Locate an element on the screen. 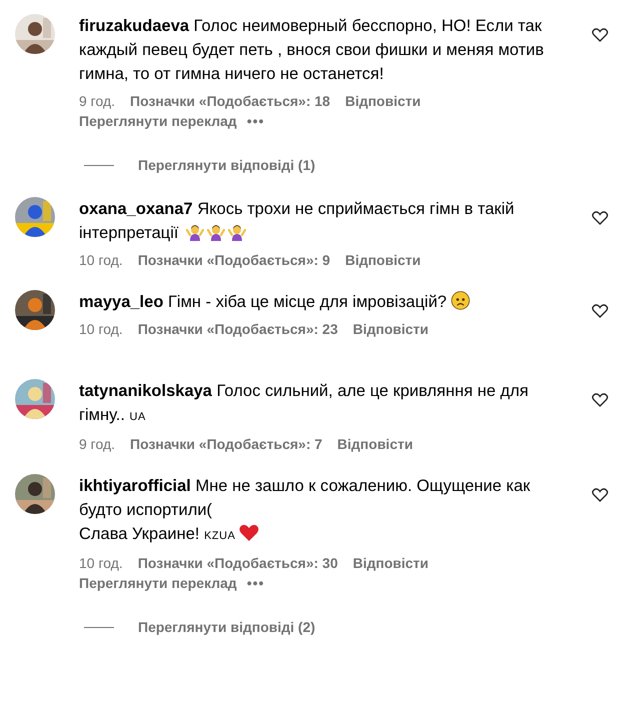 The width and height of the screenshot is (618, 709). likes-link: Позначки «Подобається»: 9 is located at coordinates (234, 260).